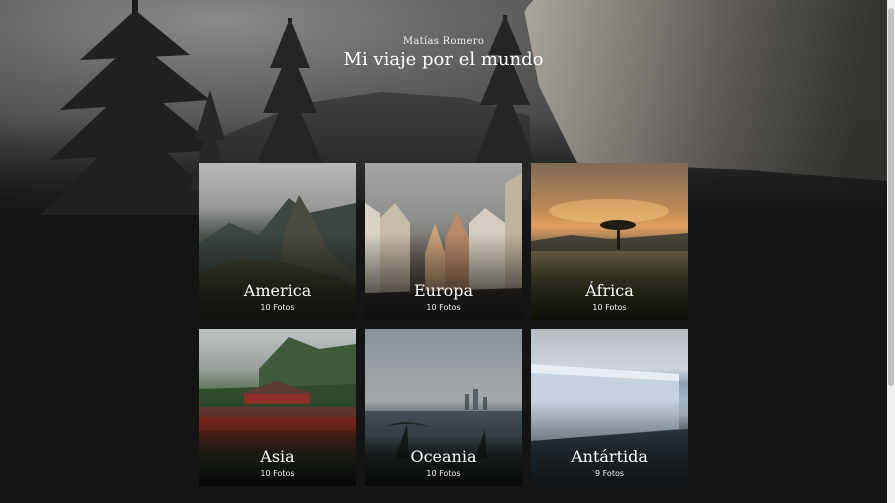  I want to click on card-label: Antártida 9 Fotos, so click(609, 463).